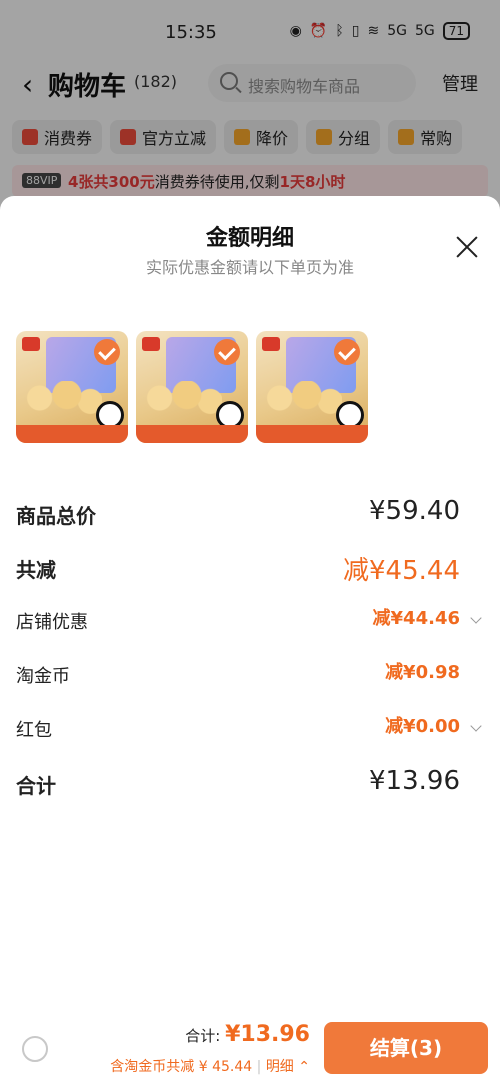 Image resolution: width=500 pixels, height=1085 pixels. What do you see at coordinates (181, 1067) in the screenshot?
I see `discount-note-text: 含淘金币共减 ¥ 45.44` at bounding box center [181, 1067].